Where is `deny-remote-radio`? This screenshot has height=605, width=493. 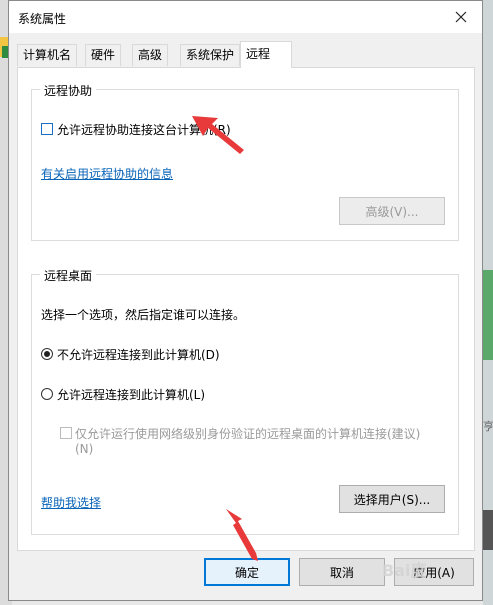 deny-remote-radio is located at coordinates (47, 354).